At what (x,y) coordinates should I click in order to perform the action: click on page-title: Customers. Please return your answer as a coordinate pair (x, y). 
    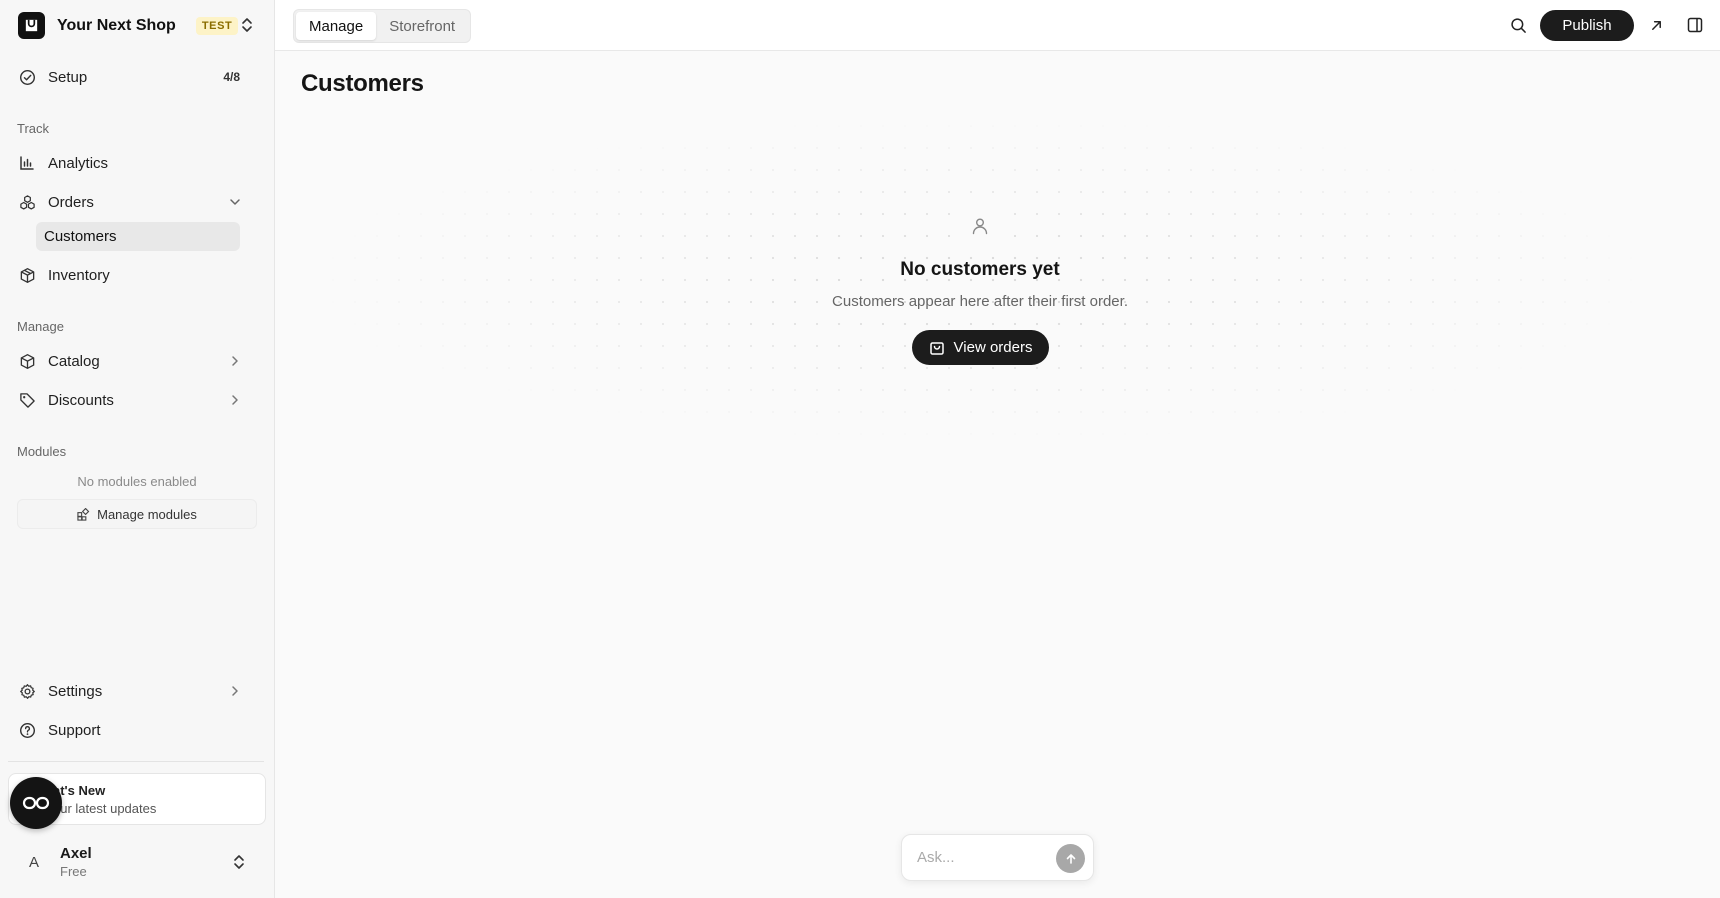
    Looking at the image, I should click on (362, 83).